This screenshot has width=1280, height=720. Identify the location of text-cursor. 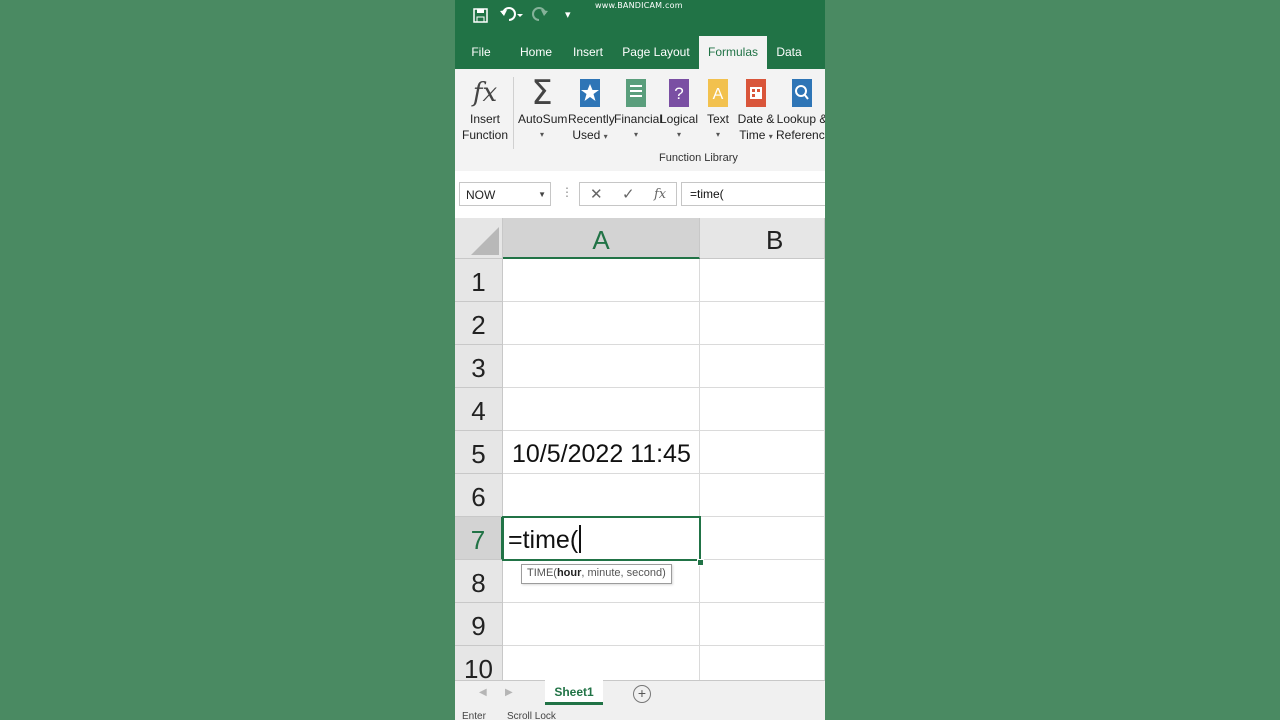
(580, 539).